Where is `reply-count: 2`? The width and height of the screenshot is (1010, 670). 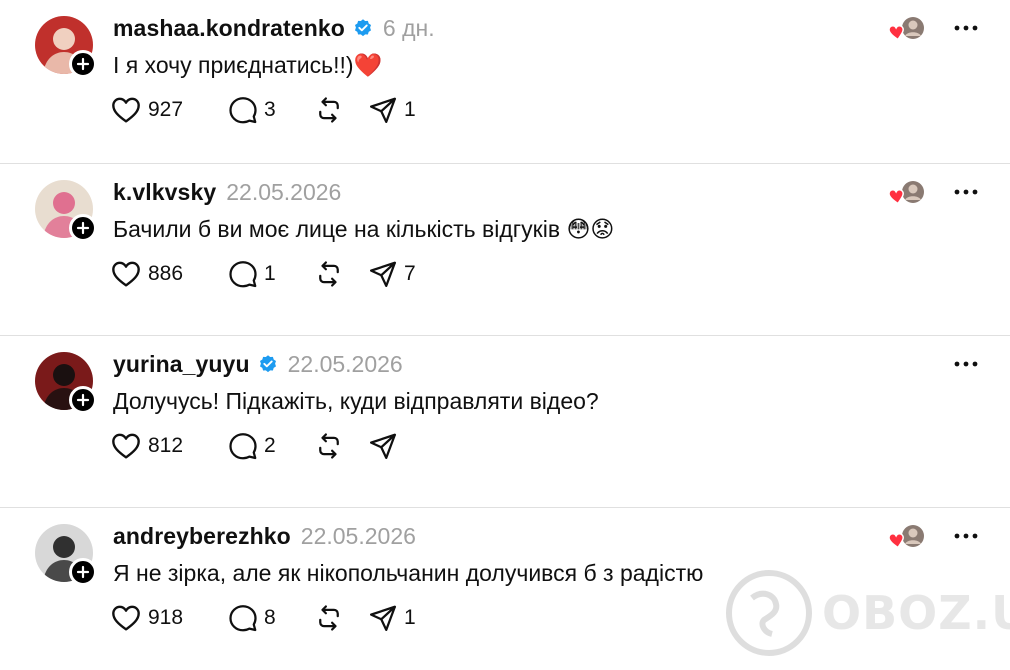 reply-count: 2 is located at coordinates (270, 445).